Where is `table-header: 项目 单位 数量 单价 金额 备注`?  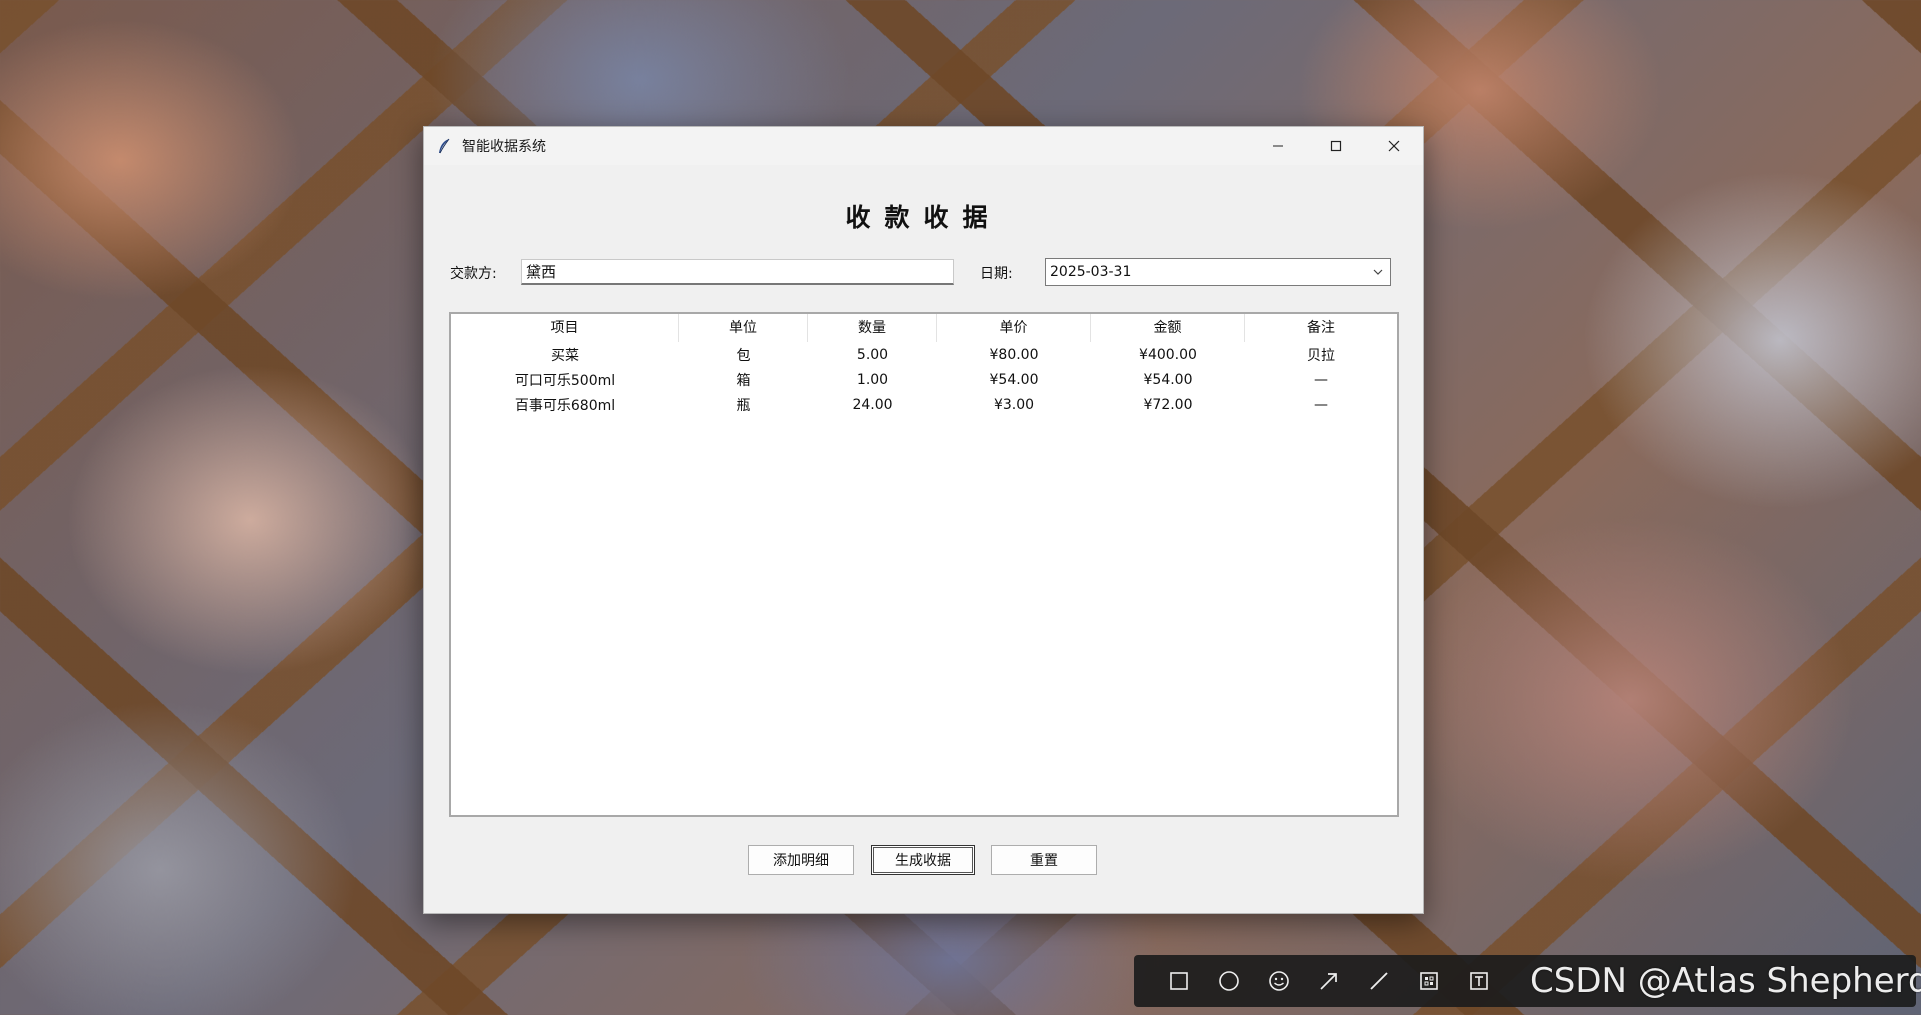 table-header: 项目 单位 数量 单价 金额 备注 is located at coordinates (924, 328).